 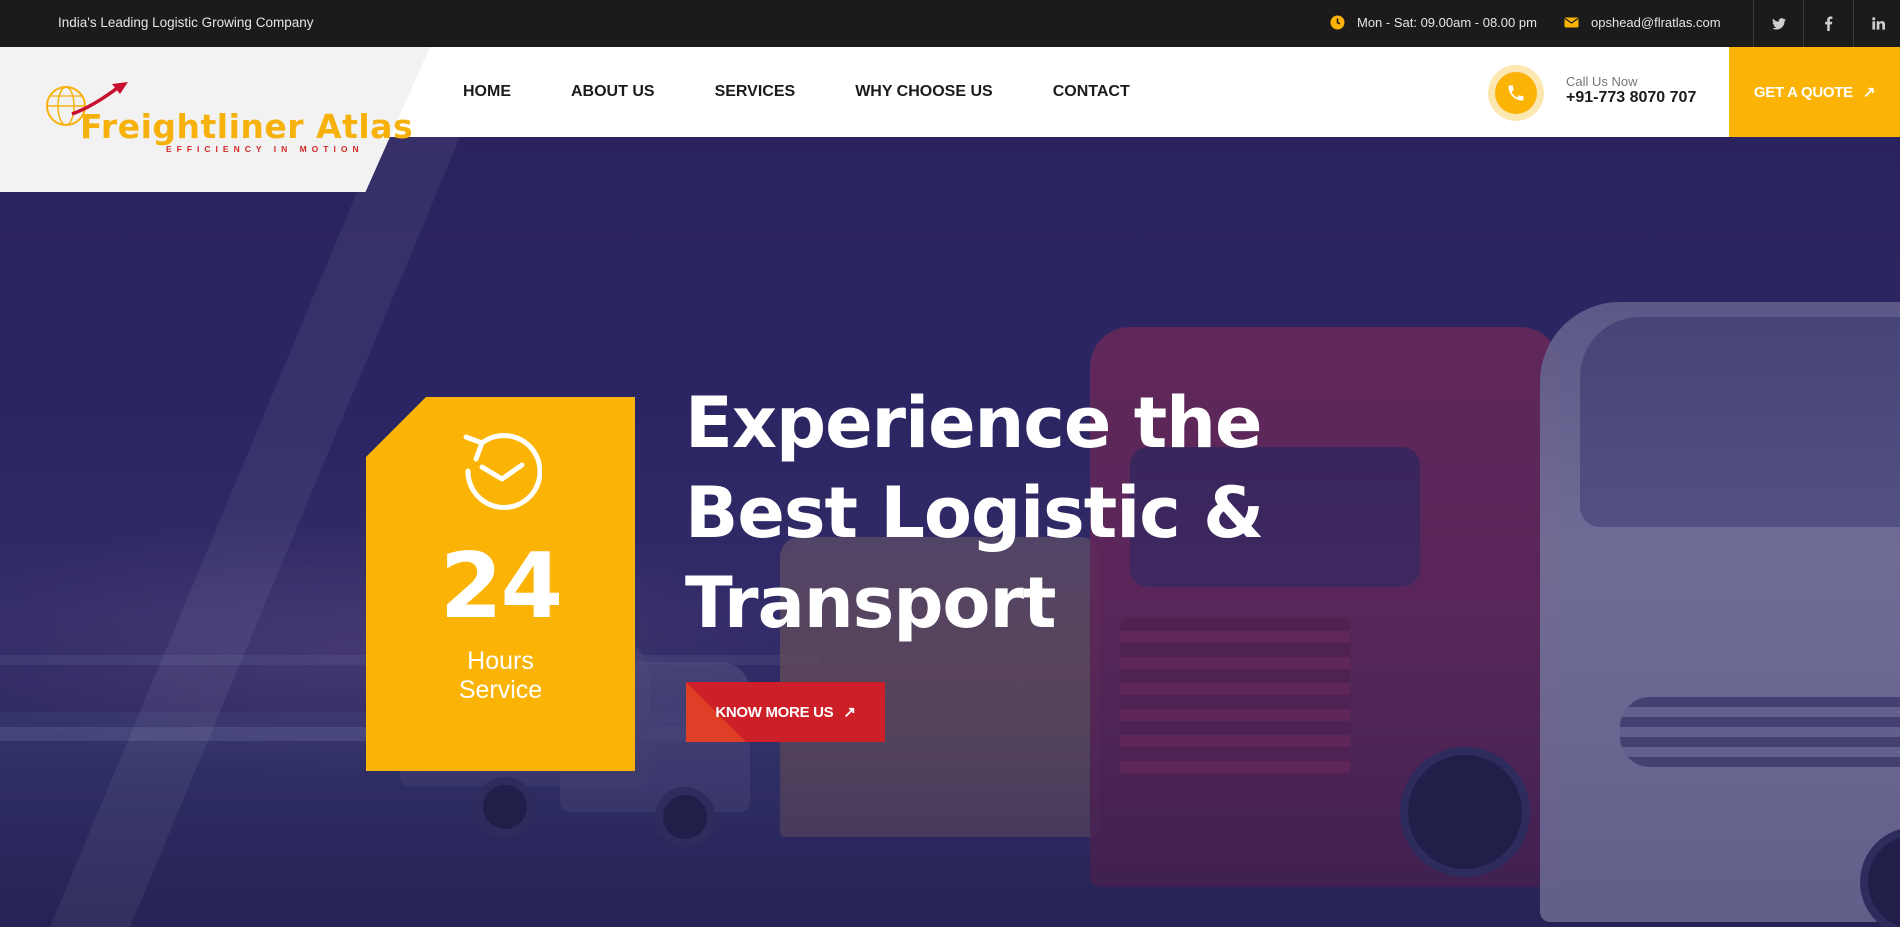 I want to click on hours-number: 24, so click(x=501, y=586).